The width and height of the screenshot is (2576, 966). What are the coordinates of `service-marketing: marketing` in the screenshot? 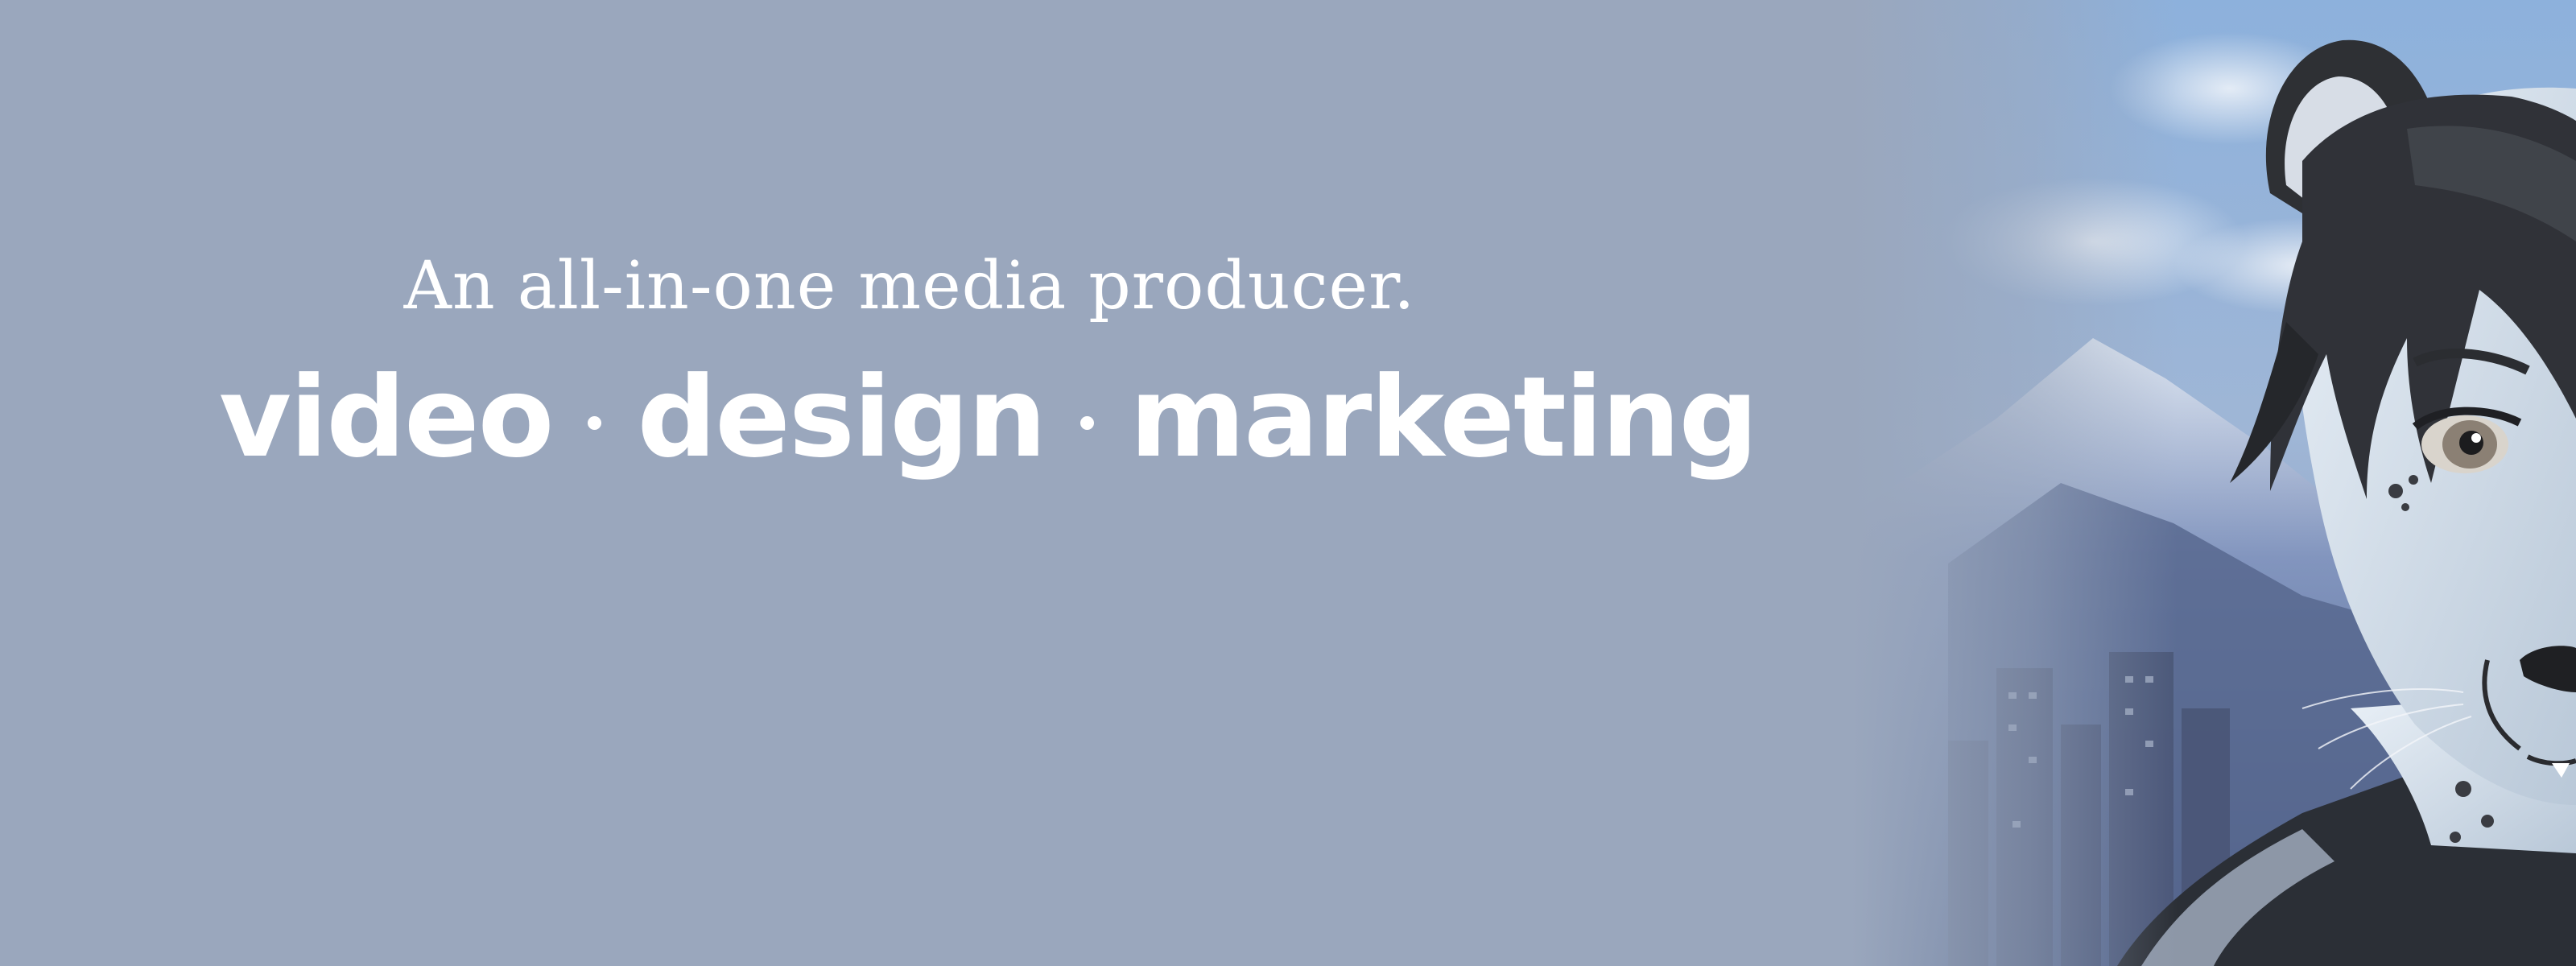 It's located at (1443, 417).